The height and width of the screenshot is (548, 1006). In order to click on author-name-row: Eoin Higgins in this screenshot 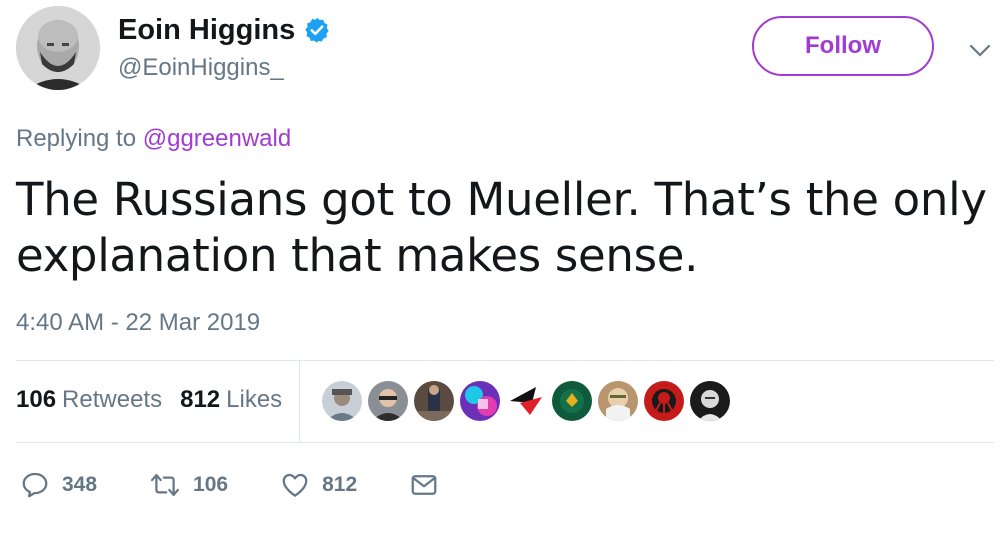, I will do `click(224, 30)`.